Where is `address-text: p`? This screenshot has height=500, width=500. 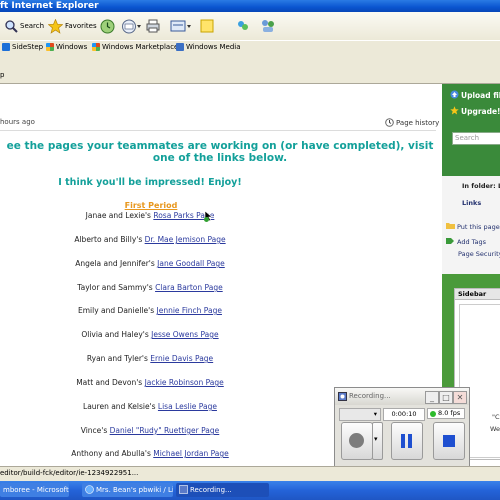 address-text: p is located at coordinates (2, 75).